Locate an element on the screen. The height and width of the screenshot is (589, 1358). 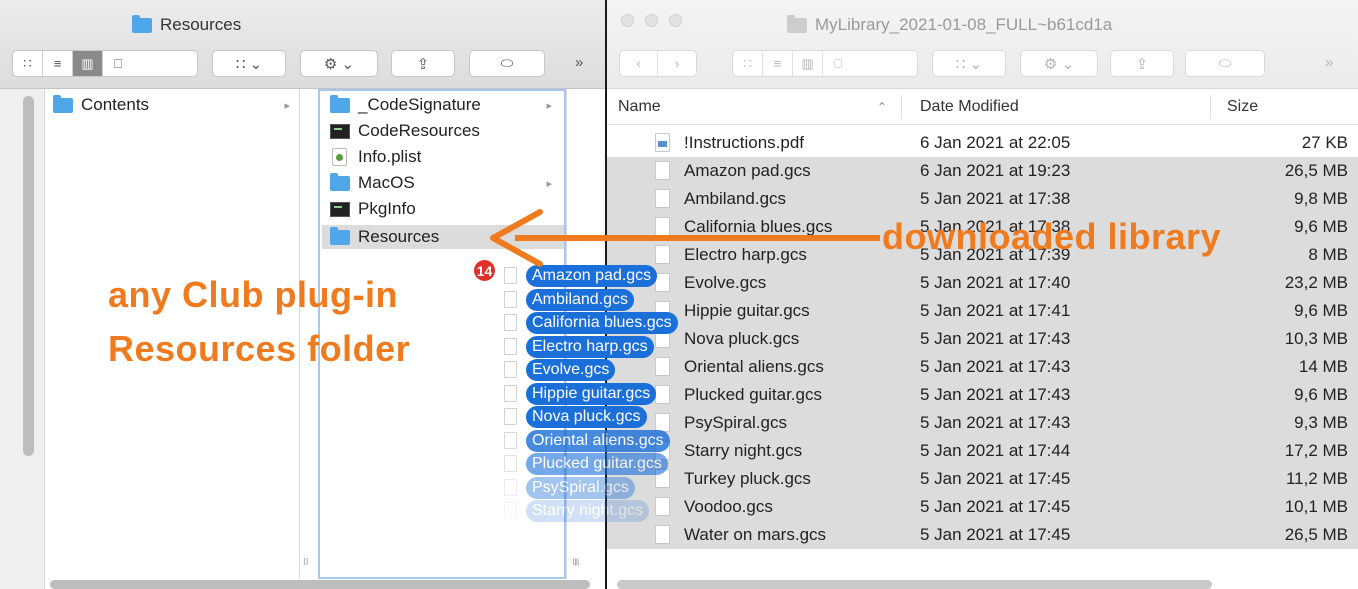
resources-folder-label-line1: any Club plug-in is located at coordinates (253, 294).